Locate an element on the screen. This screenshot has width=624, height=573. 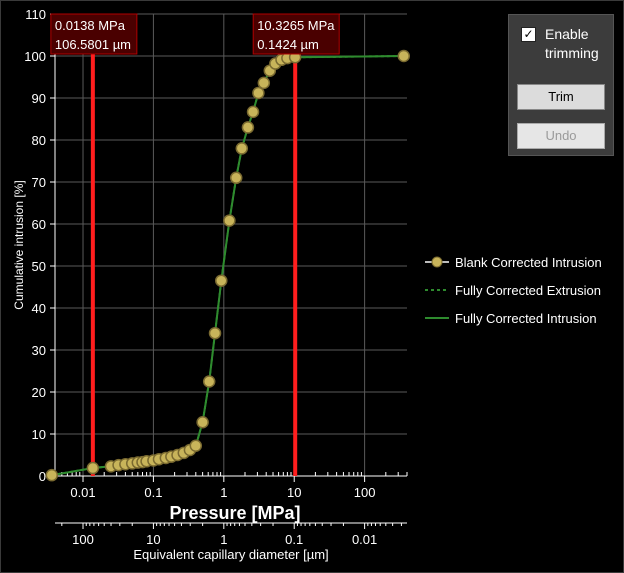
y-axis-title: Cumulative intrusion [%] is located at coordinates (19, 244).